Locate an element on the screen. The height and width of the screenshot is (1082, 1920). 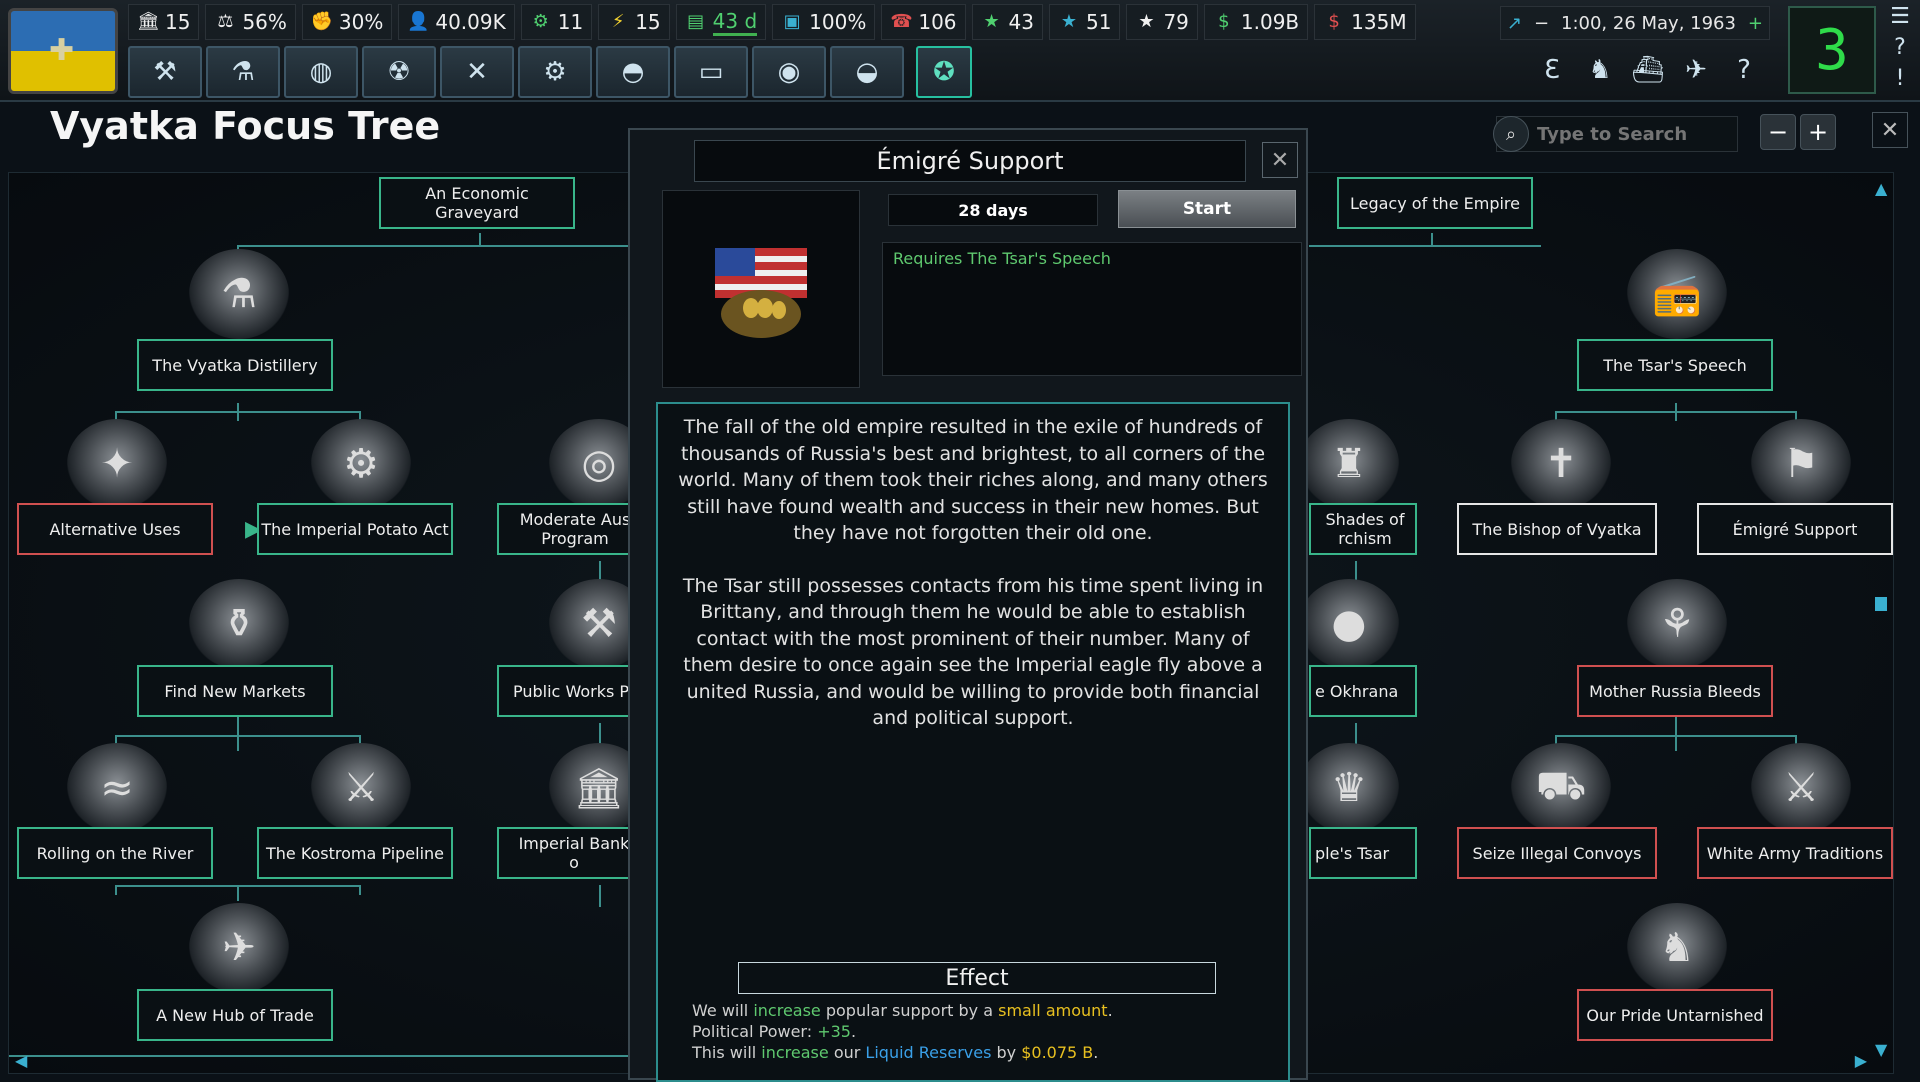
economy-button: Ɛ is located at coordinates (1552, 70).